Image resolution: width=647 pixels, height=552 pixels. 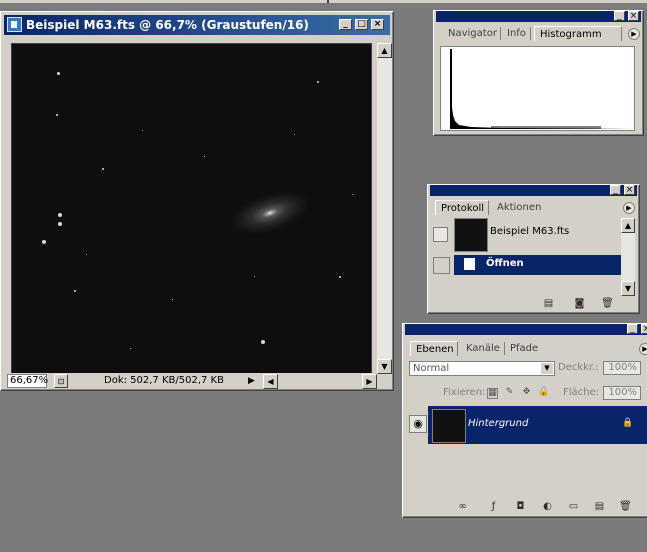 I want to click on histogram-palette: _ × Navigator Info Histogramm ▶, so click(x=538, y=73).